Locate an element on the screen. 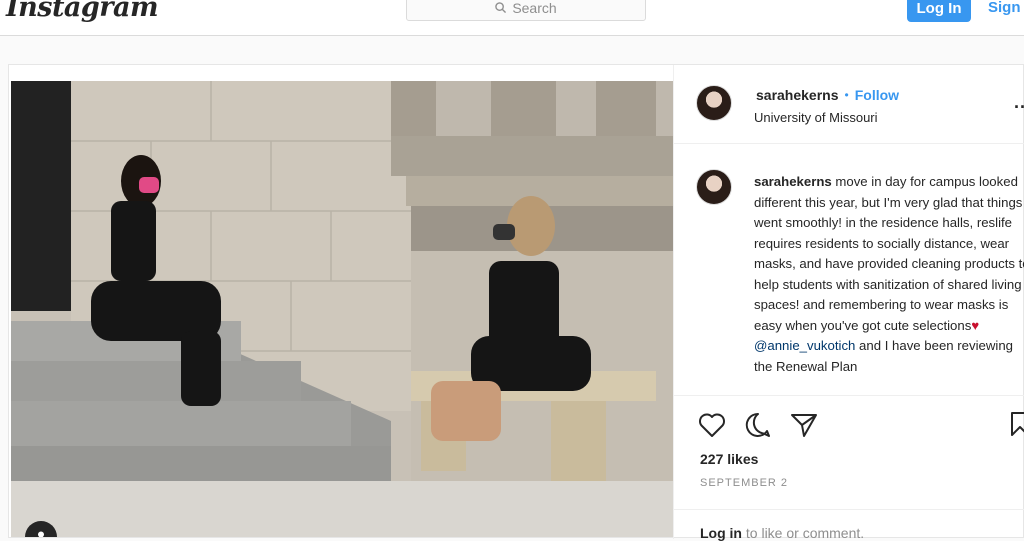 The image size is (1024, 541). user-icon is located at coordinates (41, 534).